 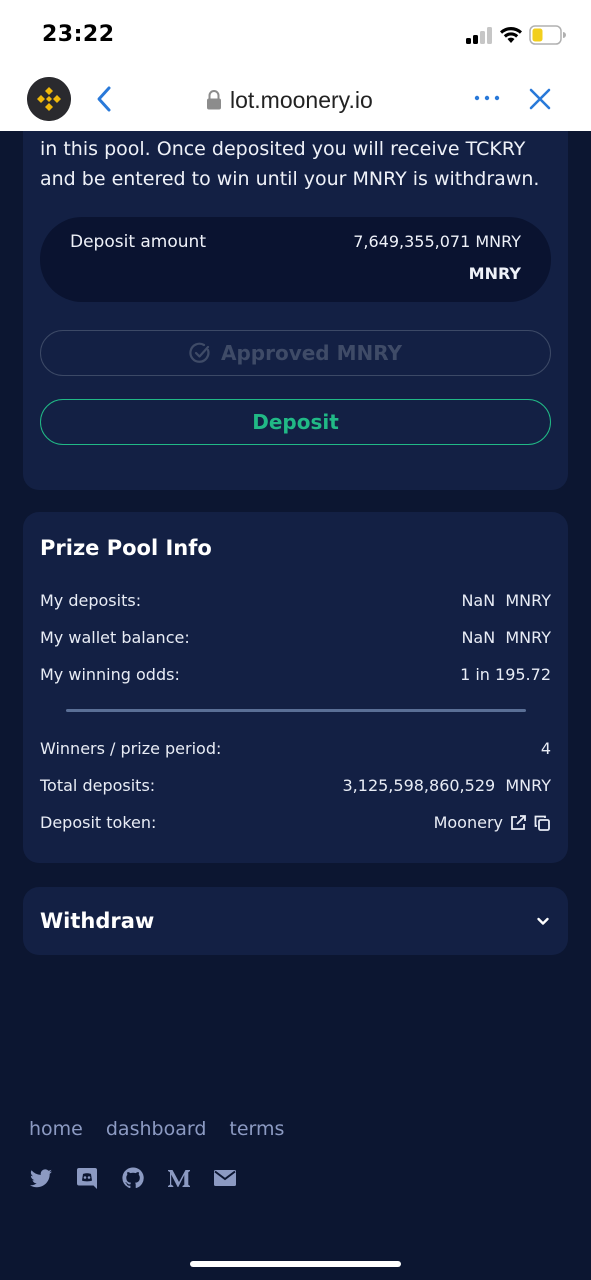 I want to click on top-chrome: 23:22 lot.moonery.io, so click(x=295, y=65).